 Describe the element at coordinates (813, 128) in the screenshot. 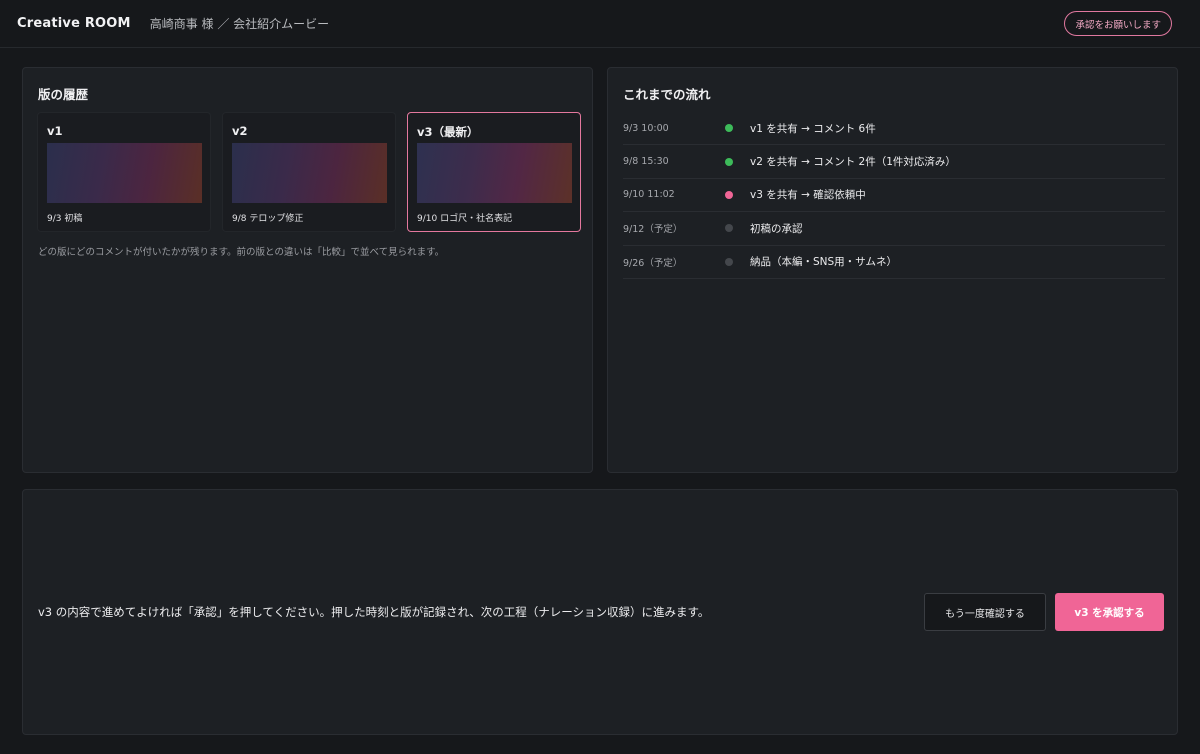

I see `timeline-text: v1 を共有 → コメント 6件` at that location.